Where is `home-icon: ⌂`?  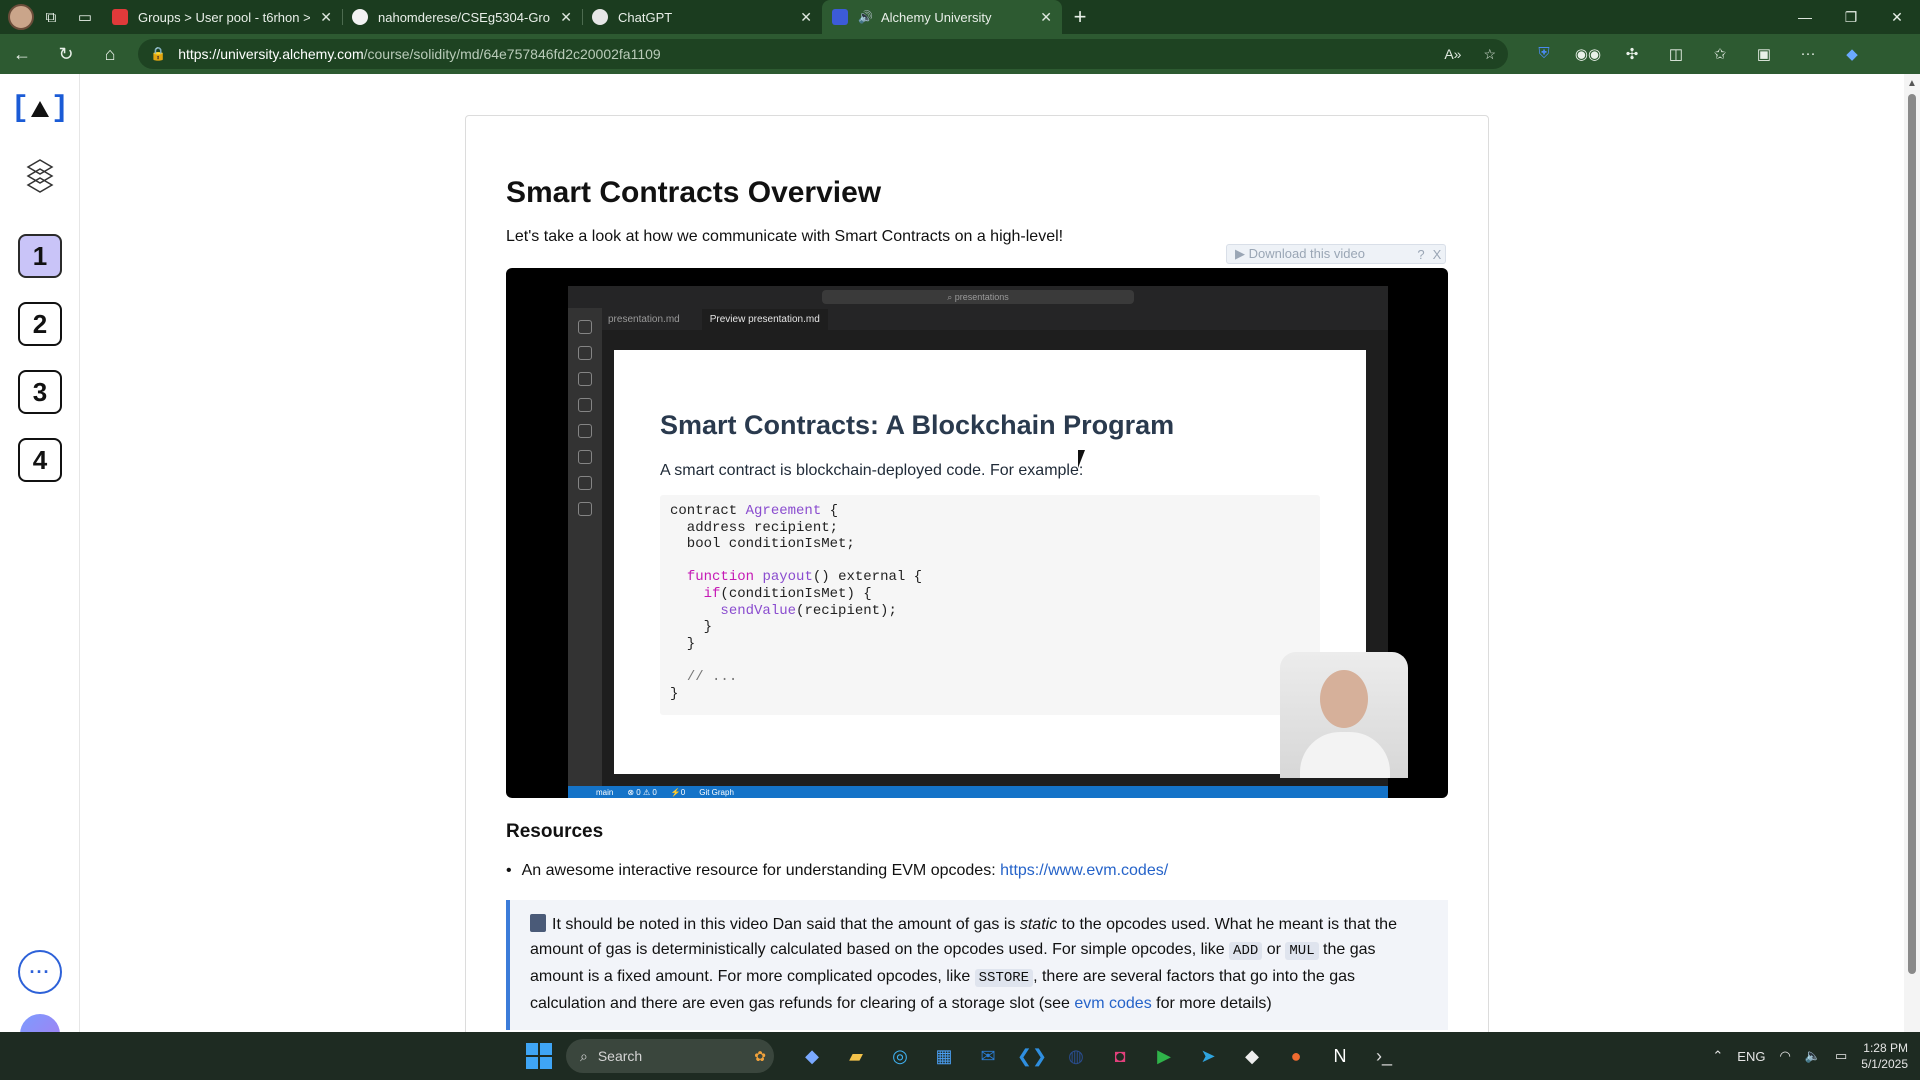
home-icon: ⌂ is located at coordinates (110, 54).